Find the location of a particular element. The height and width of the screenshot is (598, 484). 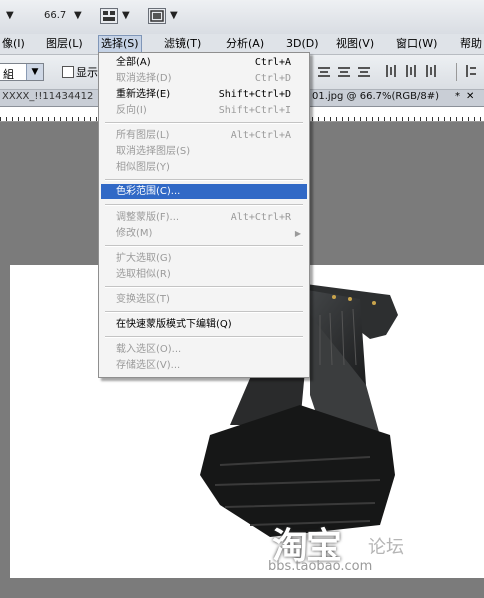

tab-modified-mark: * is located at coordinates (457, 96).